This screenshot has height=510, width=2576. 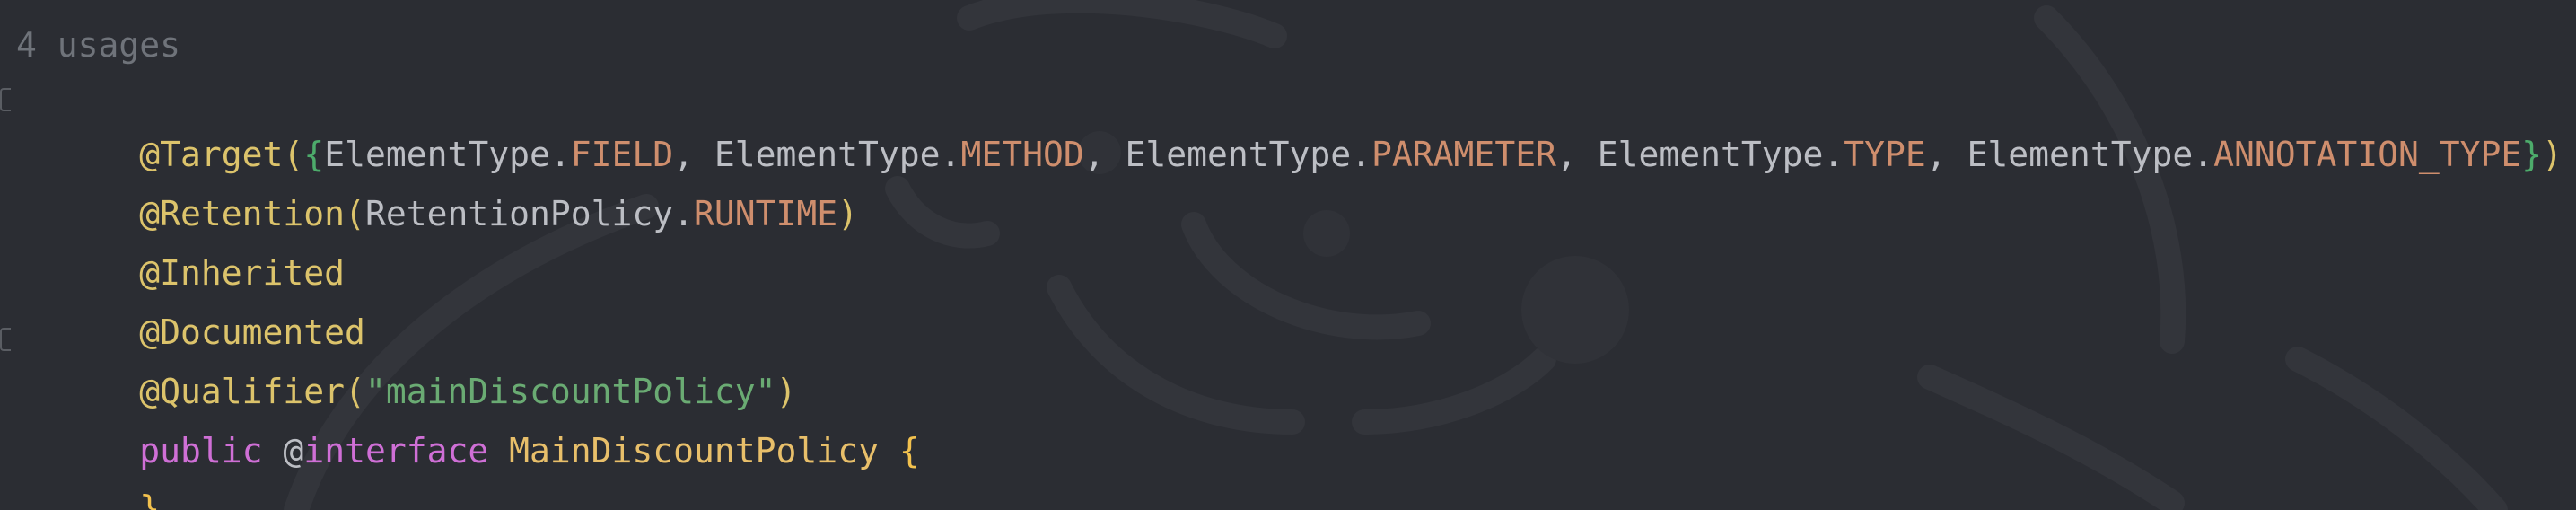 I want to click on code-line-close: }, so click(x=88, y=471).